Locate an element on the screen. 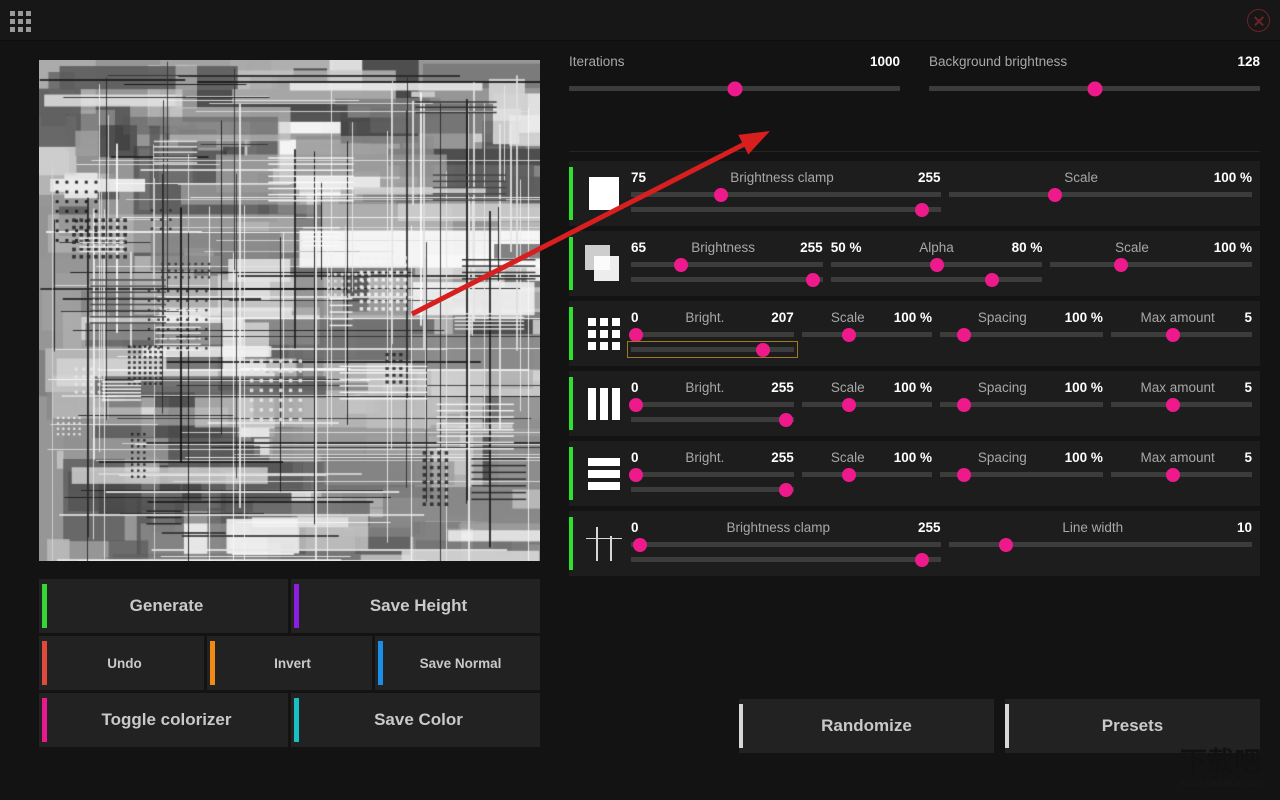 The height and width of the screenshot is (800, 1280). button-undo: Undo is located at coordinates (121, 663).